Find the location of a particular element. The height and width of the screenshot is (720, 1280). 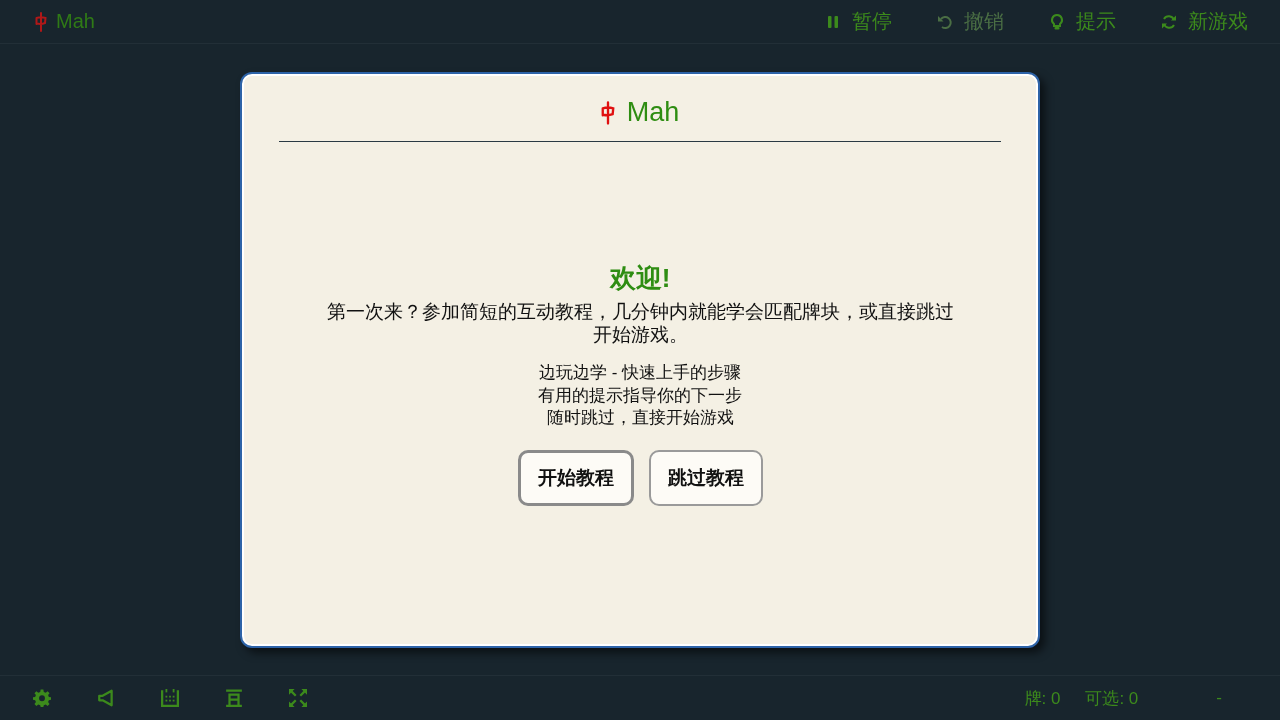

feature-text: 有用的提示指导你的下一步 is located at coordinates (640, 395).